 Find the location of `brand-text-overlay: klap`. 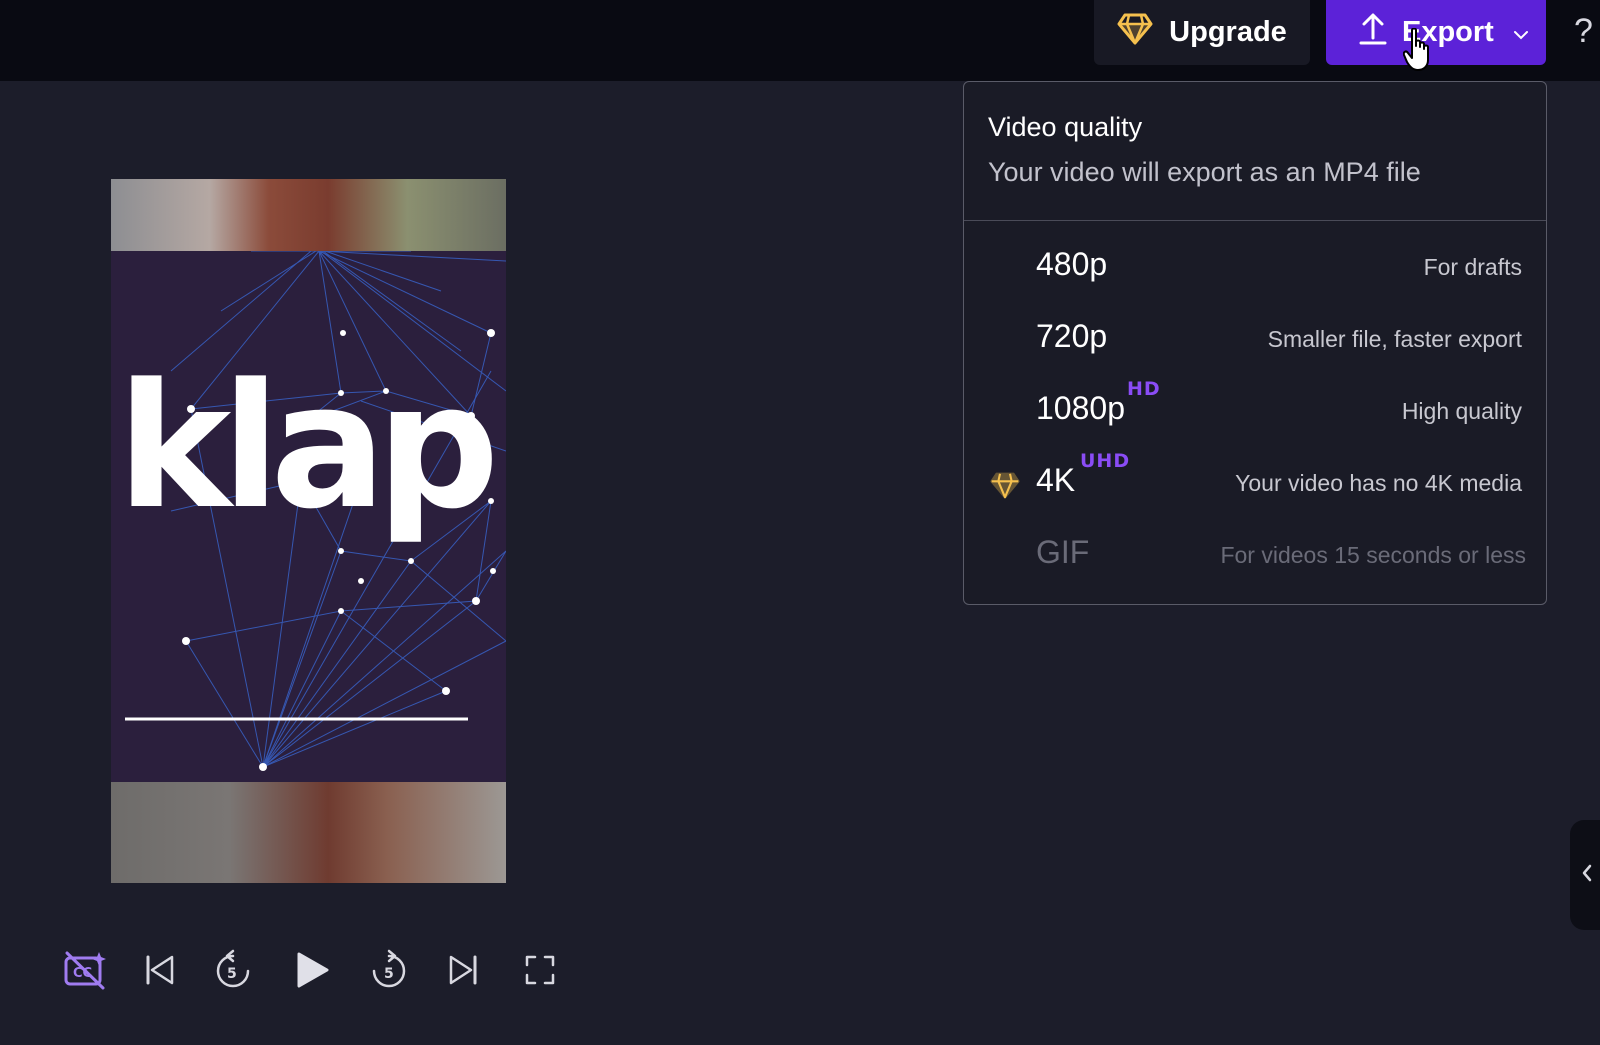

brand-text-overlay: klap is located at coordinates (308, 446).